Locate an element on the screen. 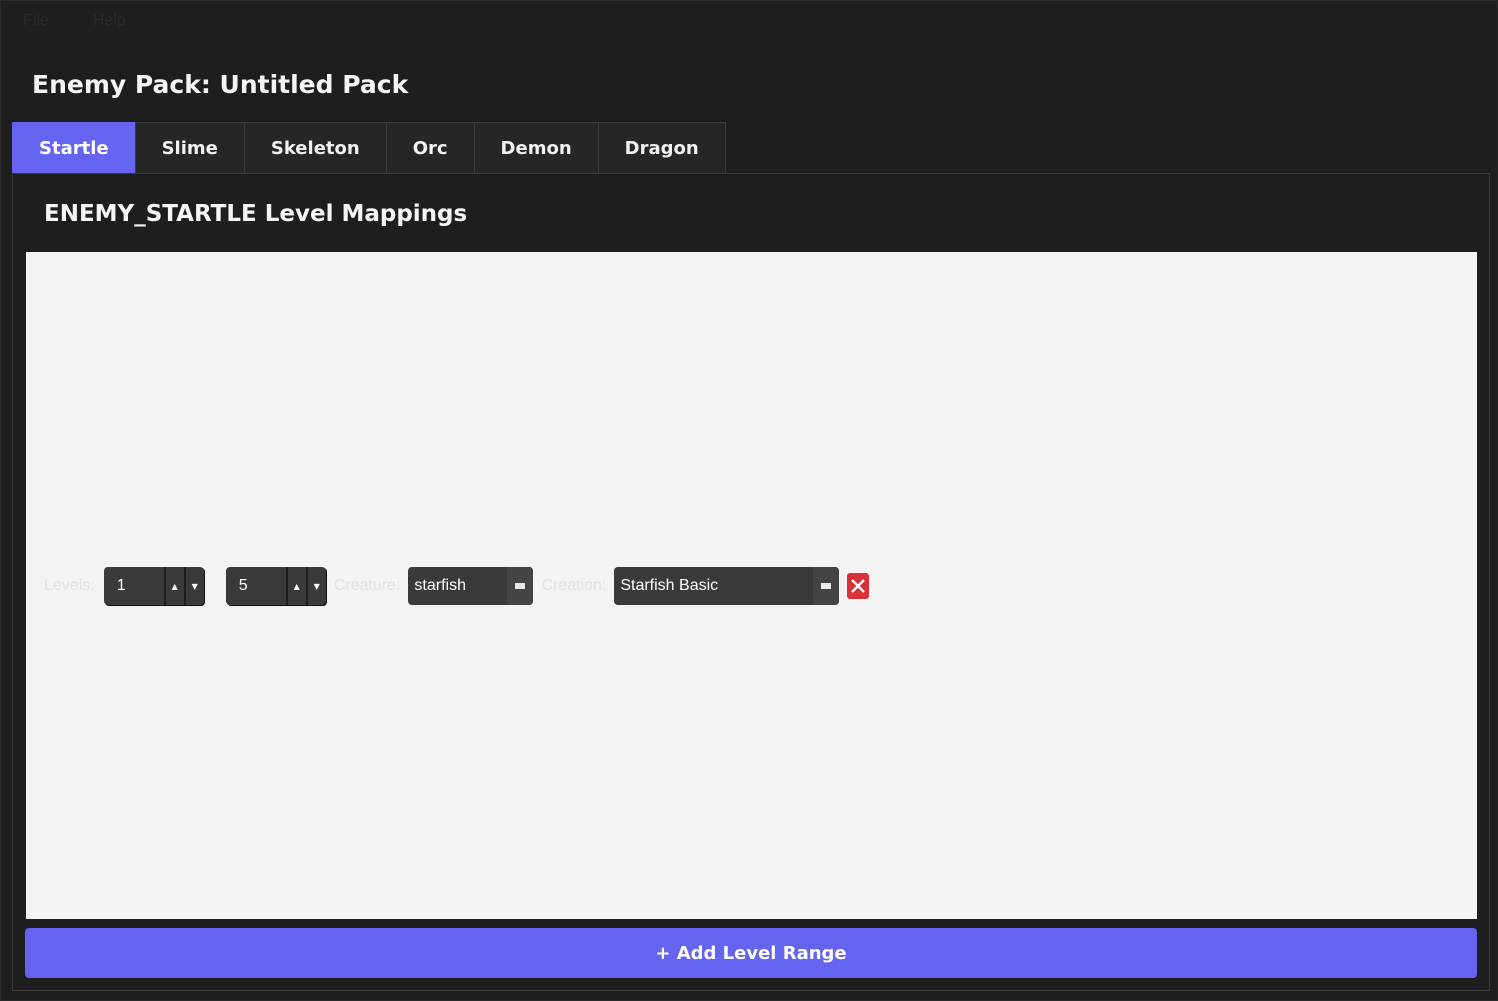 The image size is (1498, 1001). tab-dragon: Dragon is located at coordinates (661, 148).